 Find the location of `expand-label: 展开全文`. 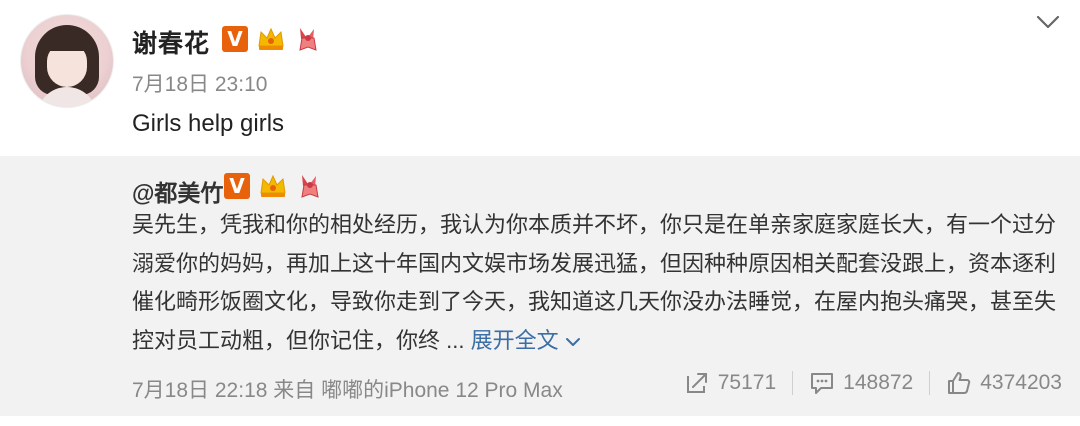

expand-label: 展开全文 is located at coordinates (514, 340).